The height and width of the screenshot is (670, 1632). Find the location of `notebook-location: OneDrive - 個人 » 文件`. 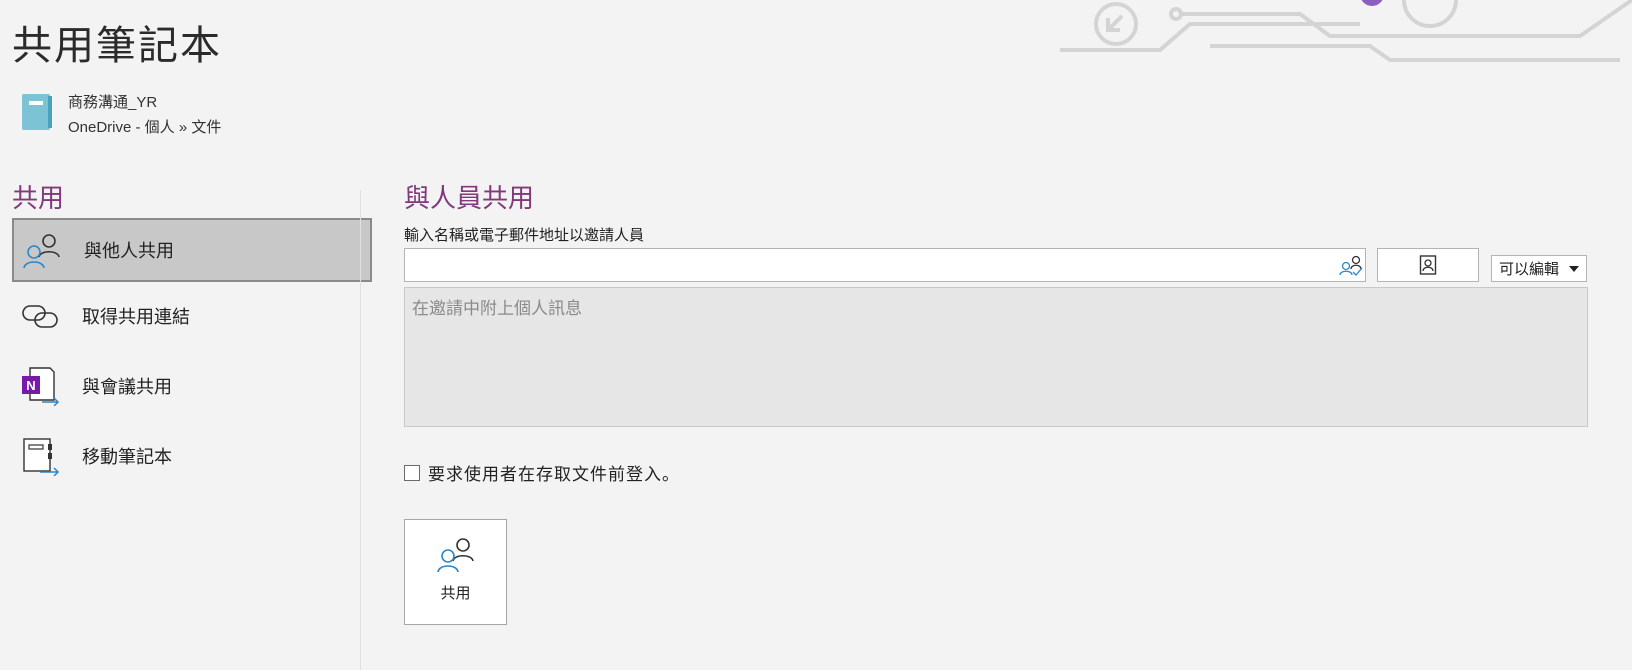

notebook-location: OneDrive - 個人 » 文件 is located at coordinates (145, 127).